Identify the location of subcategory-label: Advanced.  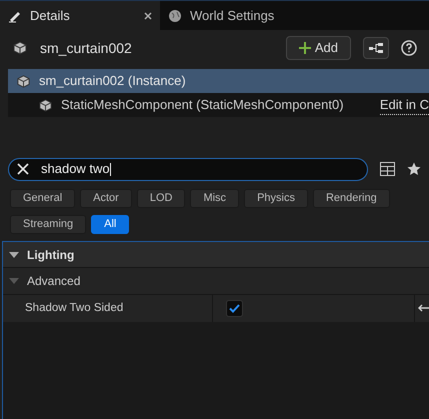
(53, 281).